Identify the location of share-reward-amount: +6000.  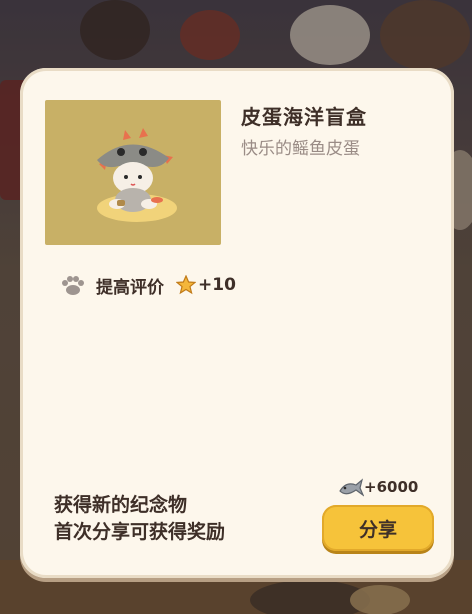
(391, 487).